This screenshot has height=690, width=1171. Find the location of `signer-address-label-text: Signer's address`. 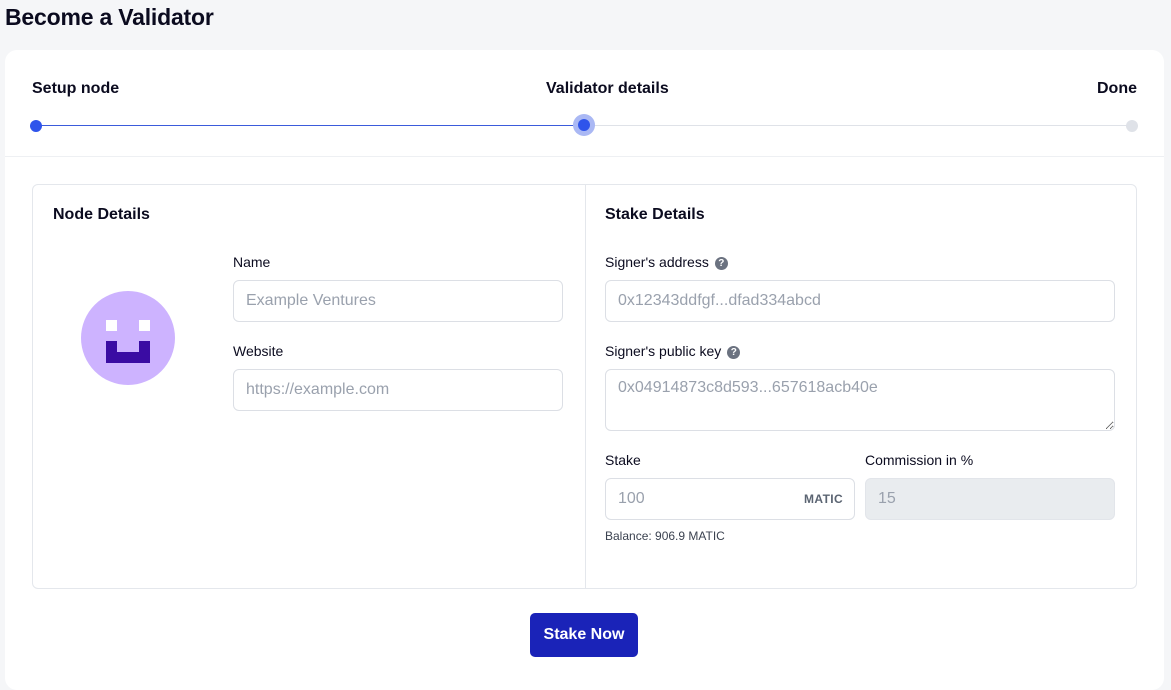

signer-address-label-text: Signer's address is located at coordinates (657, 262).